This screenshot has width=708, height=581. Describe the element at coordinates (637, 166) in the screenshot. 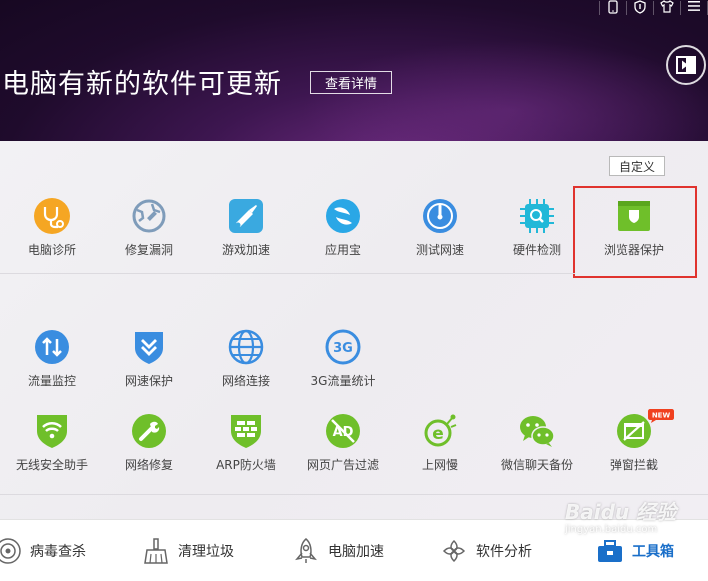

I see `customize-button: 自定义` at that location.